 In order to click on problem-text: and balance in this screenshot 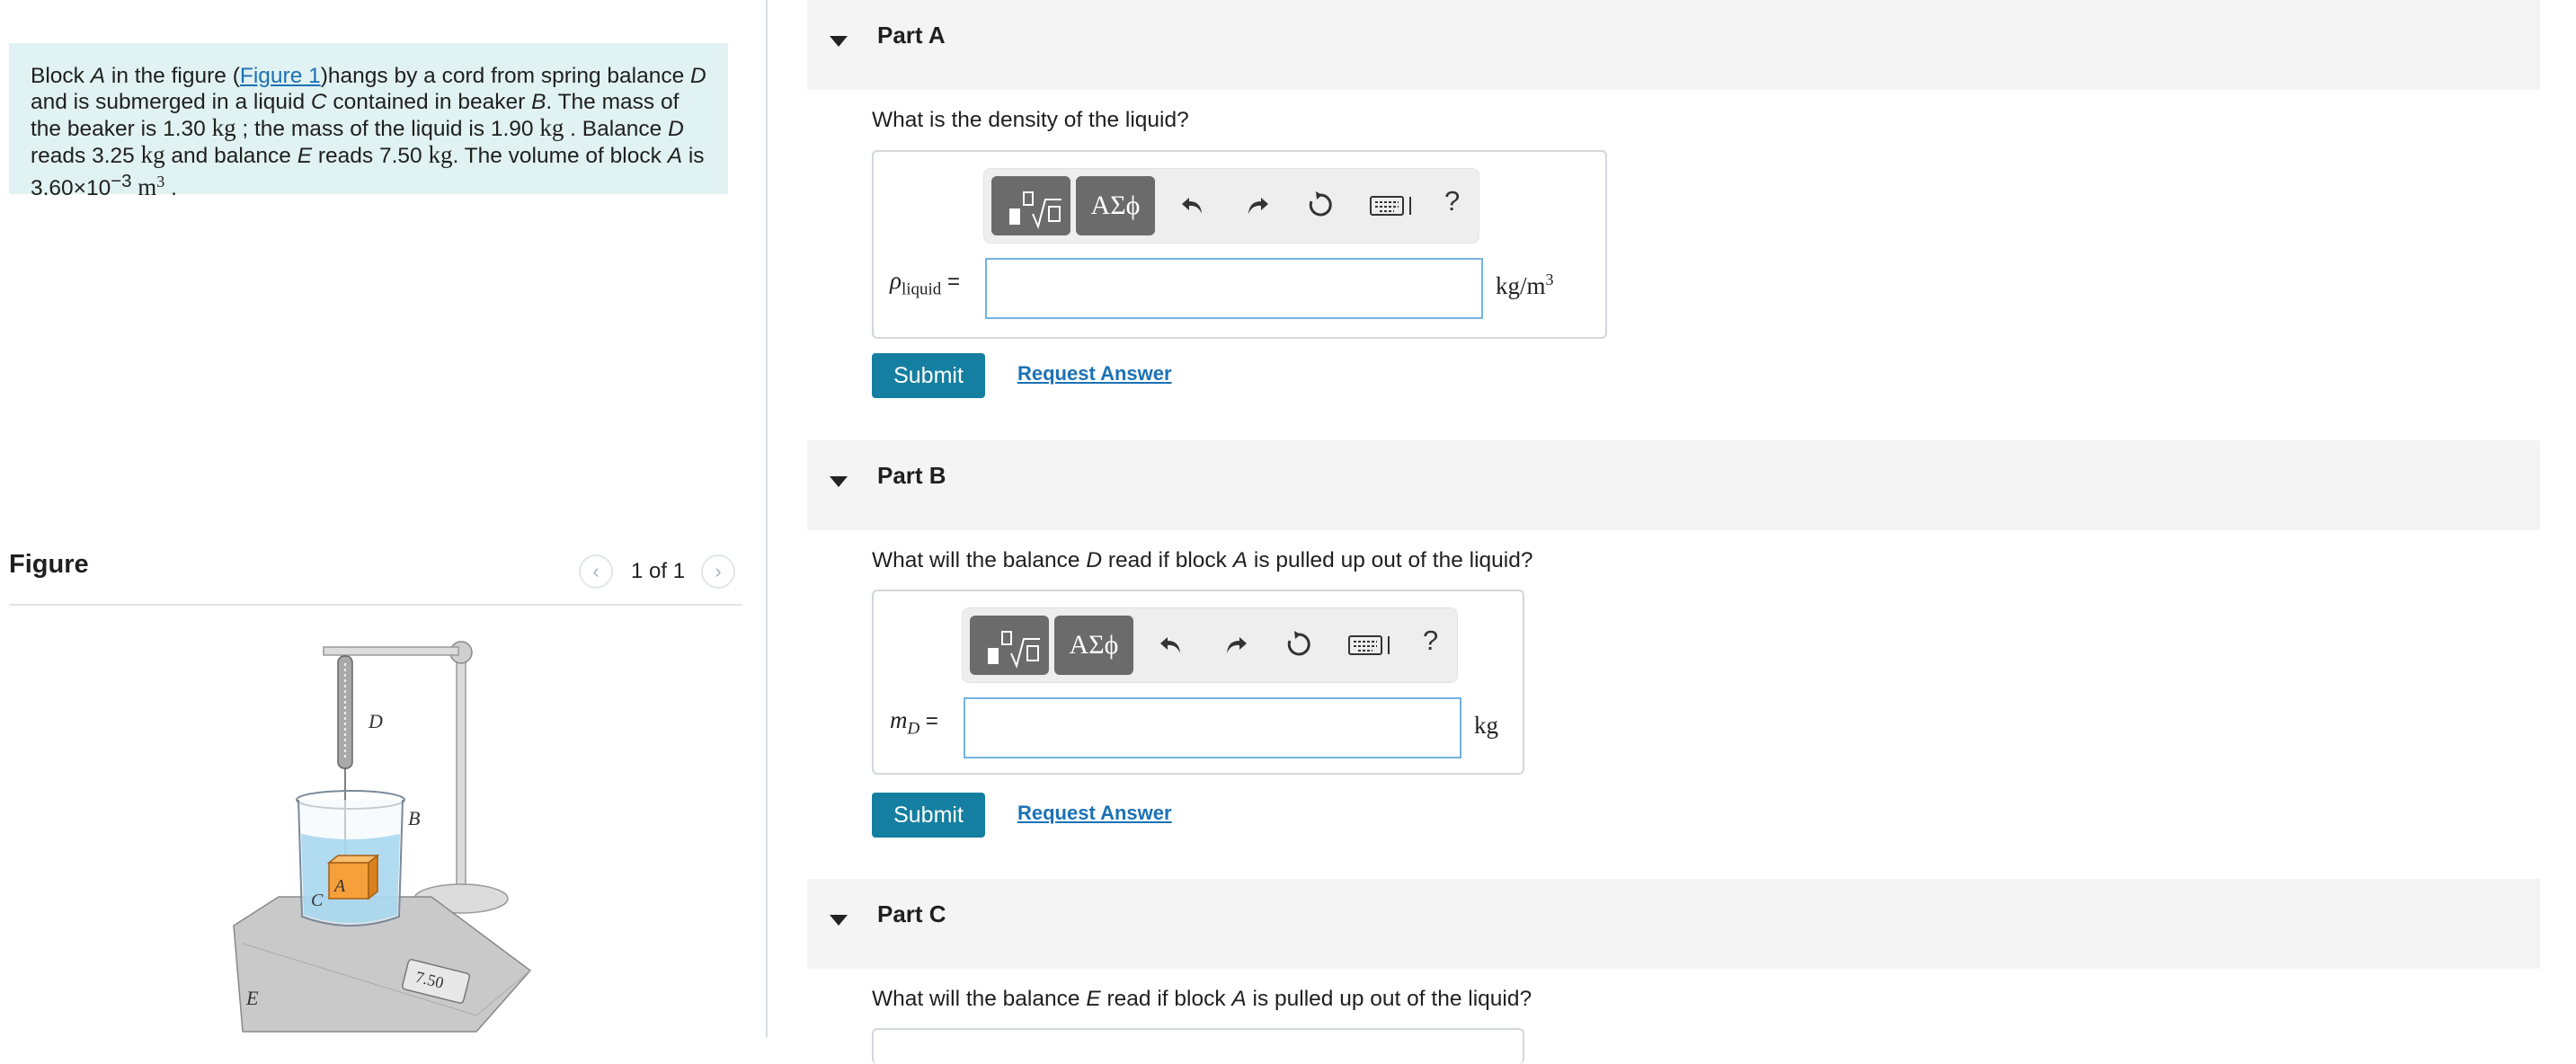, I will do `click(231, 156)`.